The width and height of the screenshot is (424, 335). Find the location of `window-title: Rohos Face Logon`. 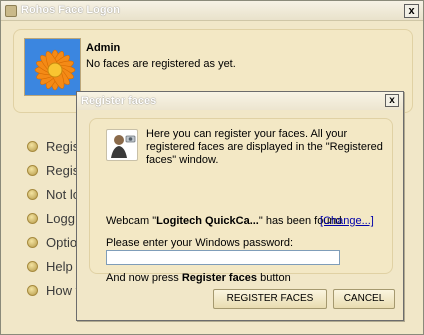

window-title: Rohos Face Logon is located at coordinates (70, 10).